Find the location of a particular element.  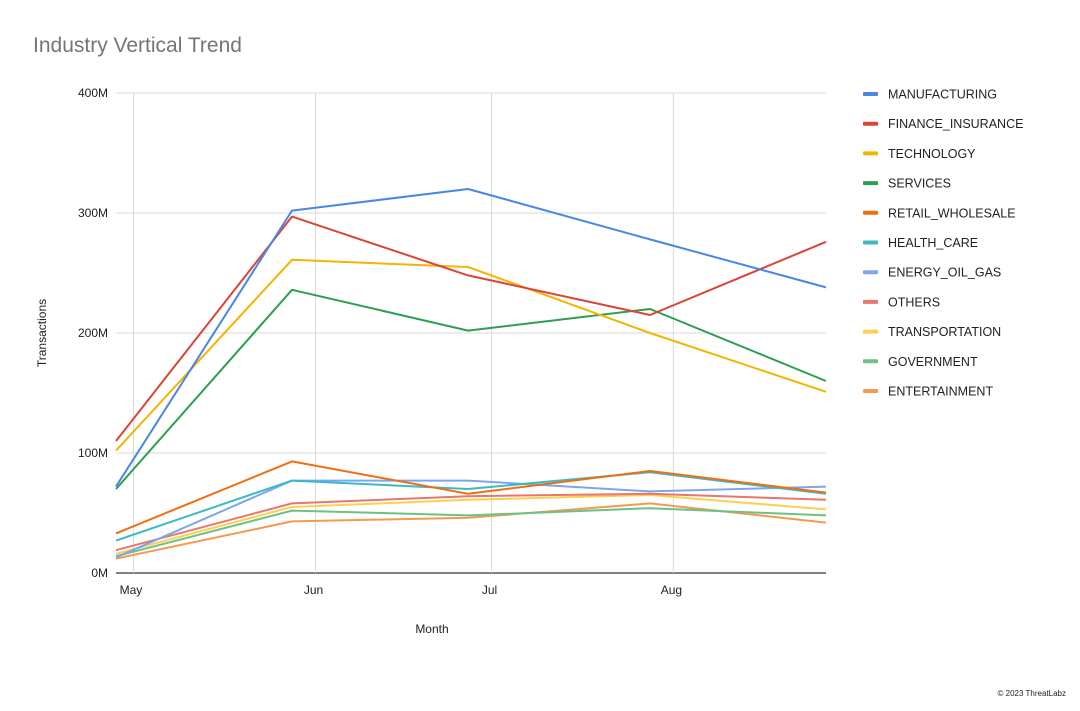

x-axis-title: Month is located at coordinates (431, 629).